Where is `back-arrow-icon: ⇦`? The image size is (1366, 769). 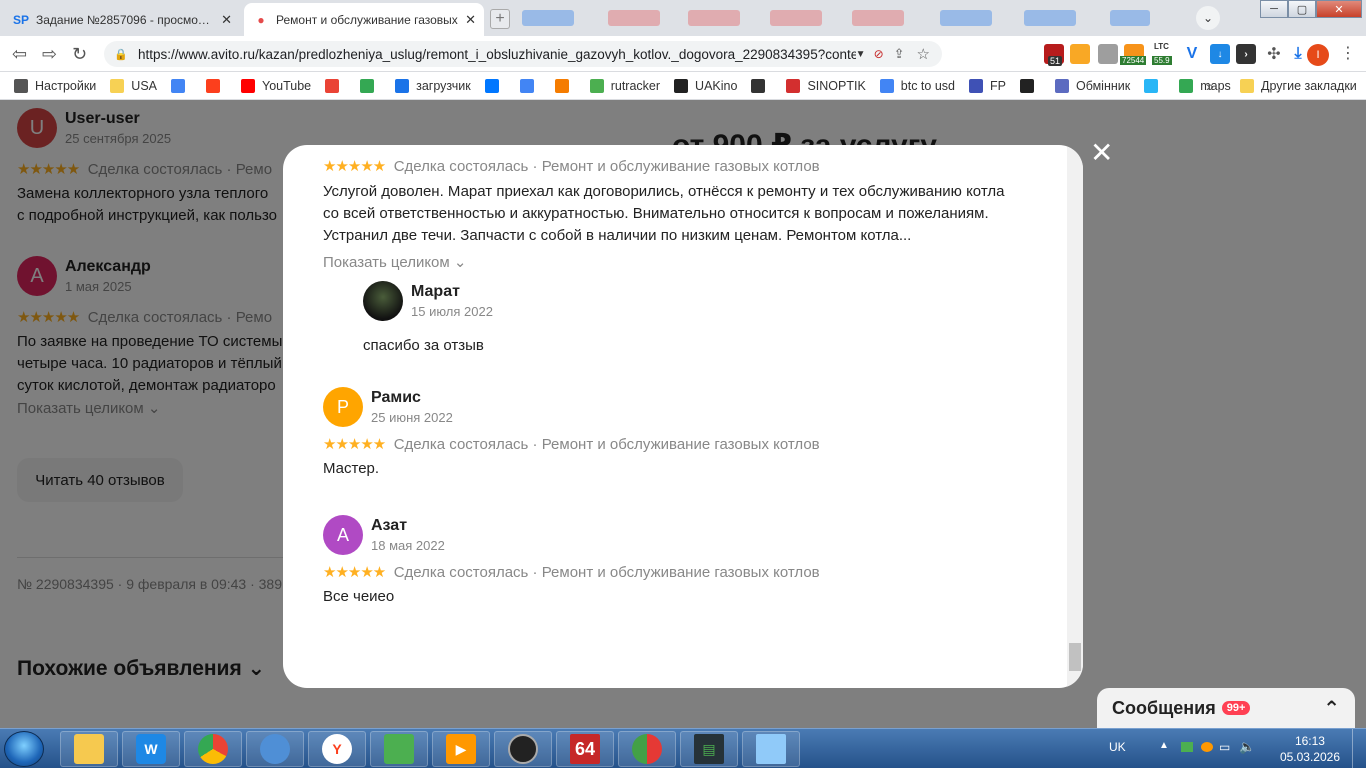
back-arrow-icon: ⇦ is located at coordinates (19, 54).